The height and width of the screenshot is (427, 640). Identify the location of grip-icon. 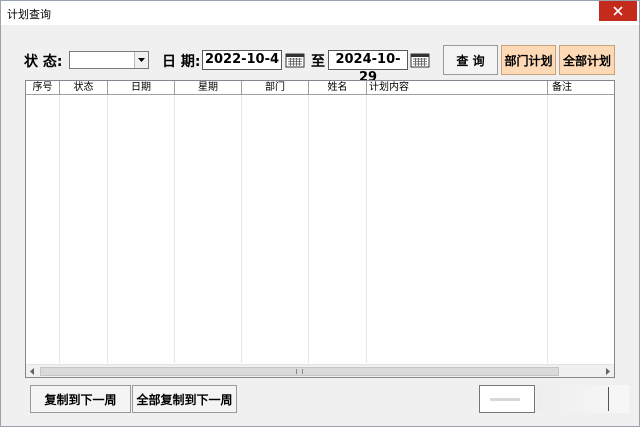
(299, 371).